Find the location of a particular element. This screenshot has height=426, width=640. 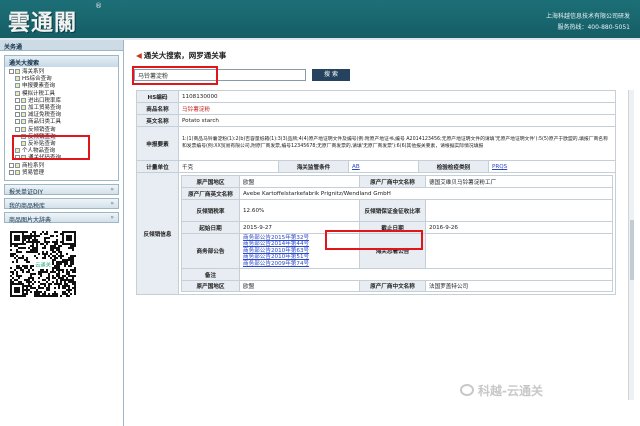

vertical-scrollbar is located at coordinates (631, 245).